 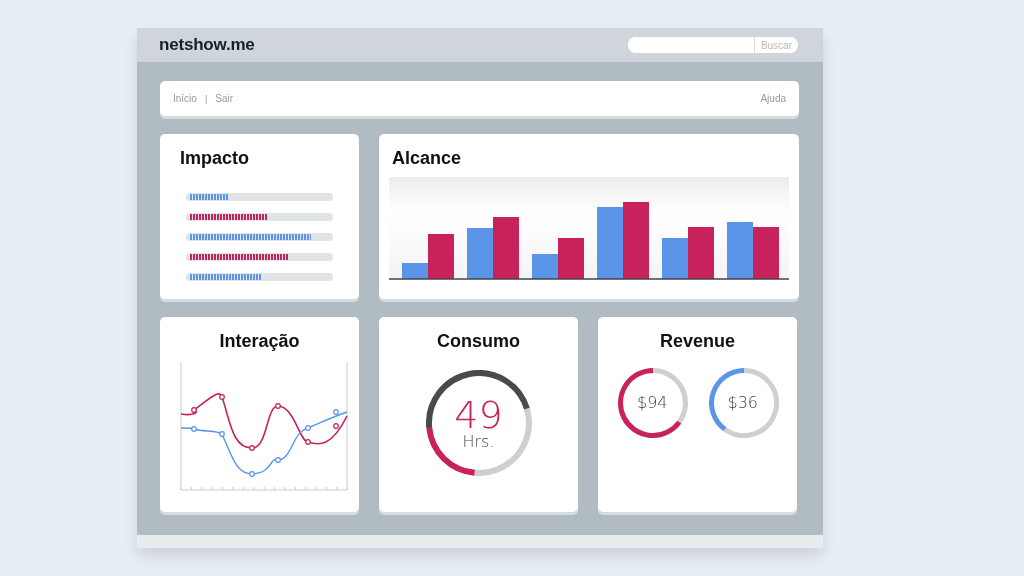 What do you see at coordinates (427, 159) in the screenshot?
I see `card-title: Alcance` at bounding box center [427, 159].